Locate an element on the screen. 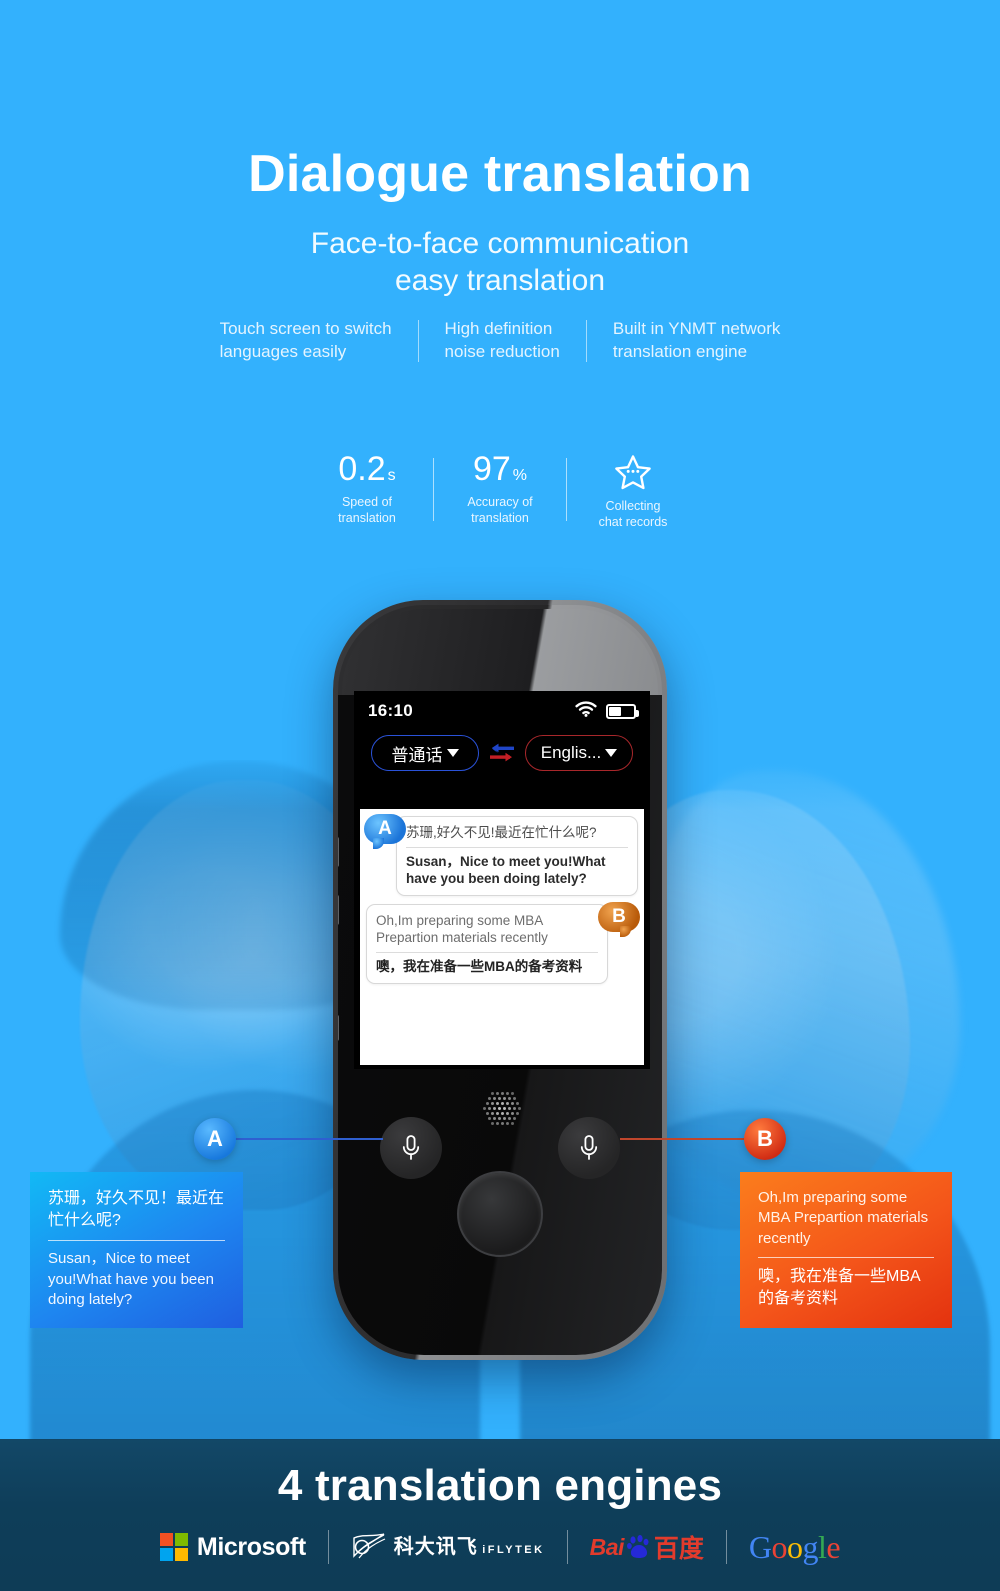 The image size is (1000, 1591). status-icons is located at coordinates (607, 711).